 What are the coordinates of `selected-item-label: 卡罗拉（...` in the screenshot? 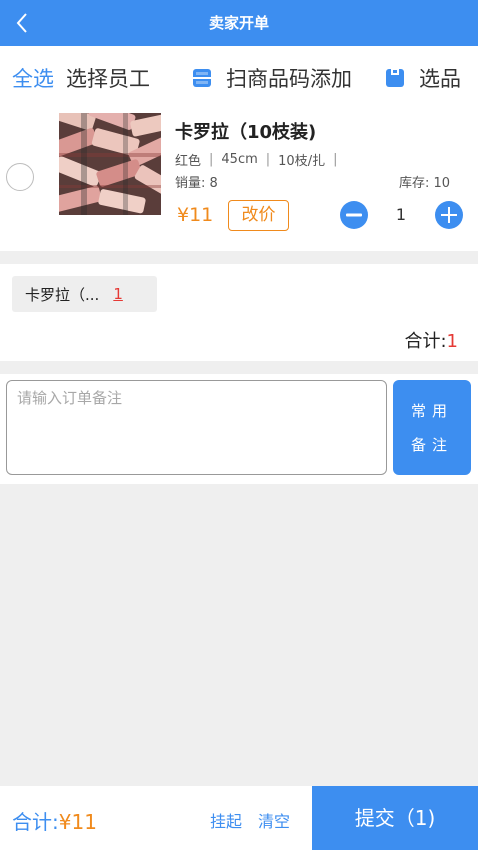 It's located at (62, 294).